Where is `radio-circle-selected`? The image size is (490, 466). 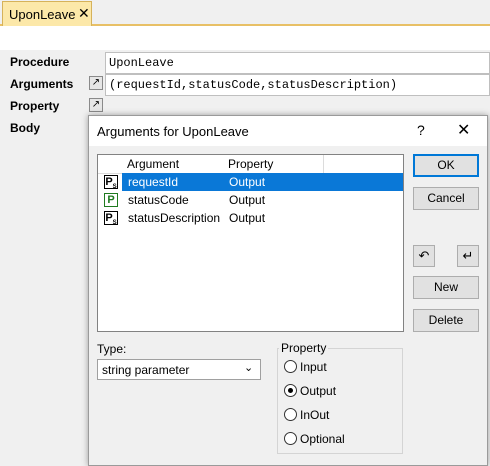
radio-circle-selected is located at coordinates (290, 390).